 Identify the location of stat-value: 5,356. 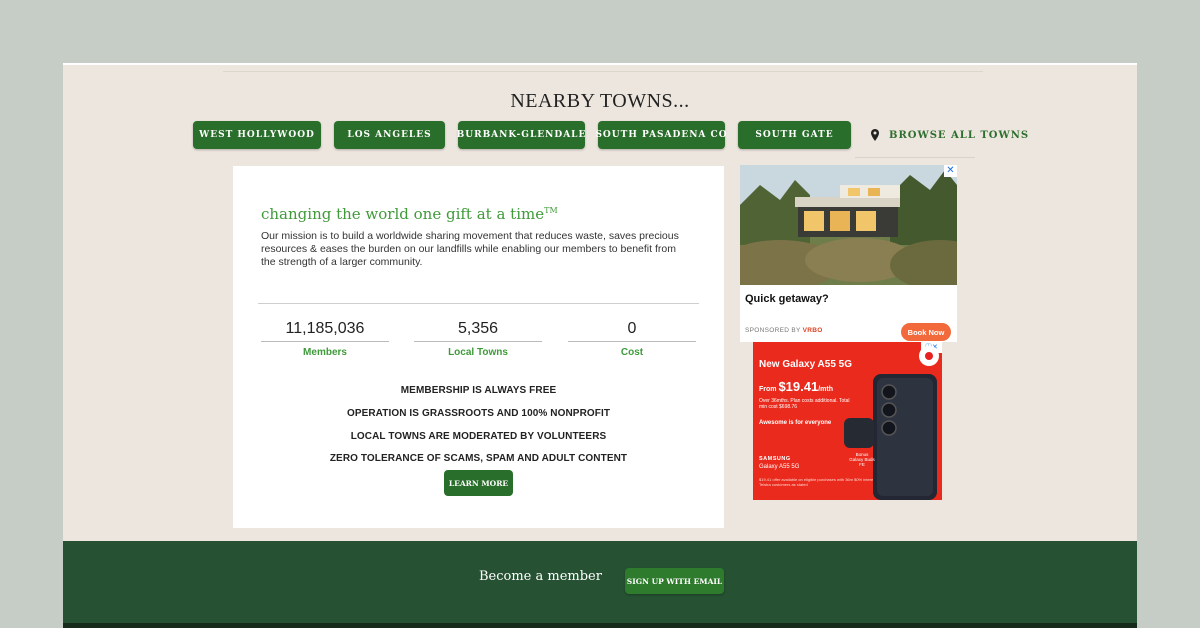
(478, 329).